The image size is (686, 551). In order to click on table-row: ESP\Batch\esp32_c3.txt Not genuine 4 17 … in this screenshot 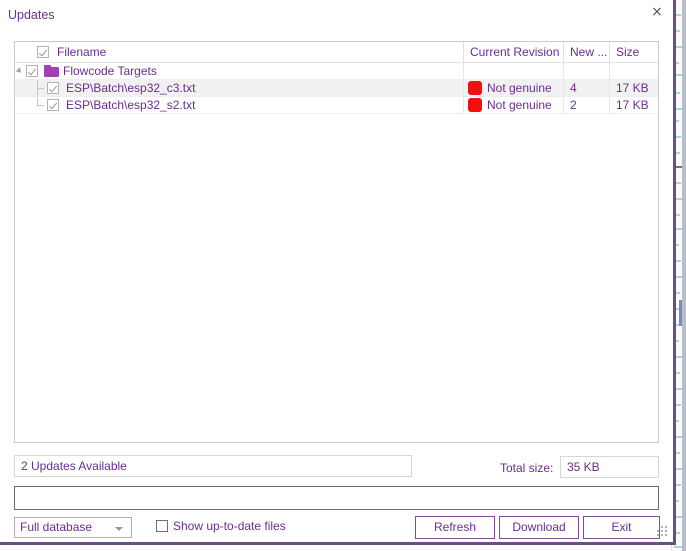, I will do `click(336, 88)`.